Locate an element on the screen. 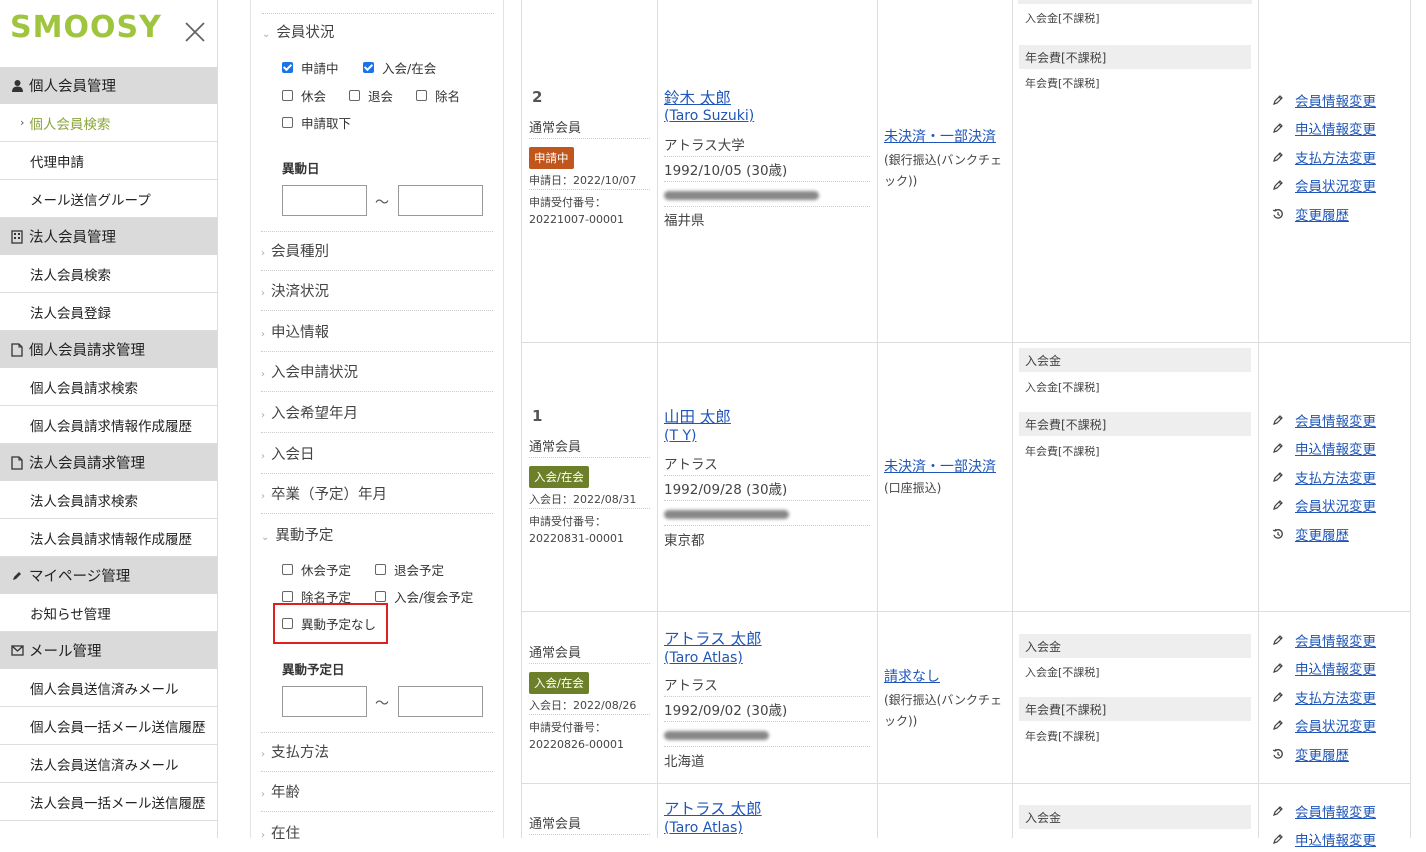 The height and width of the screenshot is (852, 1426). member-reading-link: (T Y) is located at coordinates (680, 436).